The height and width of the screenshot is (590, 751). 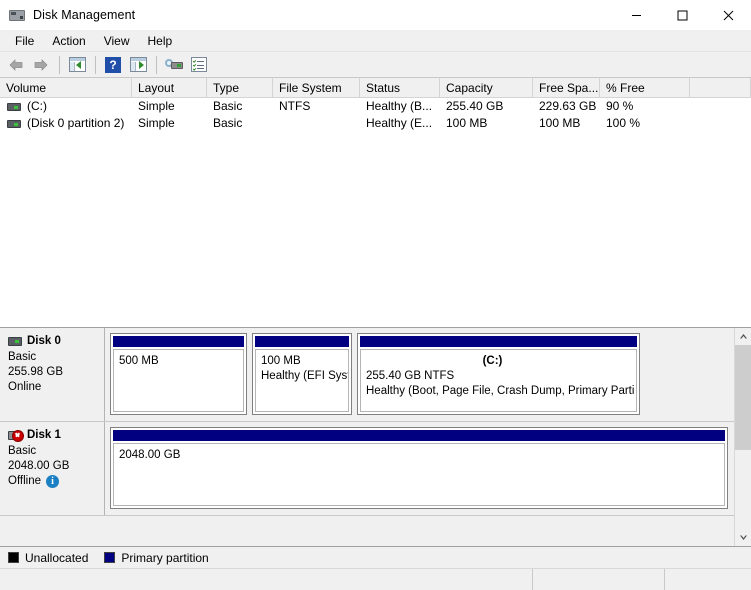 I want to click on properties-button, so click(x=199, y=65).